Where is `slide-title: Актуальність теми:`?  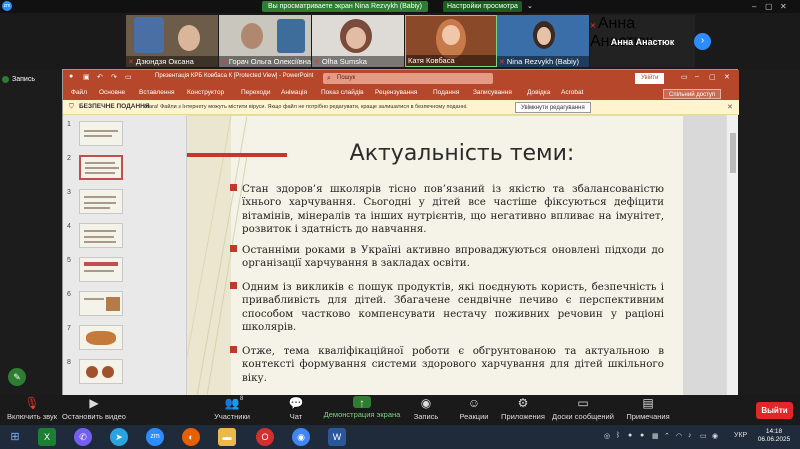
slide-title: Актуальність теми: is located at coordinates (462, 153).